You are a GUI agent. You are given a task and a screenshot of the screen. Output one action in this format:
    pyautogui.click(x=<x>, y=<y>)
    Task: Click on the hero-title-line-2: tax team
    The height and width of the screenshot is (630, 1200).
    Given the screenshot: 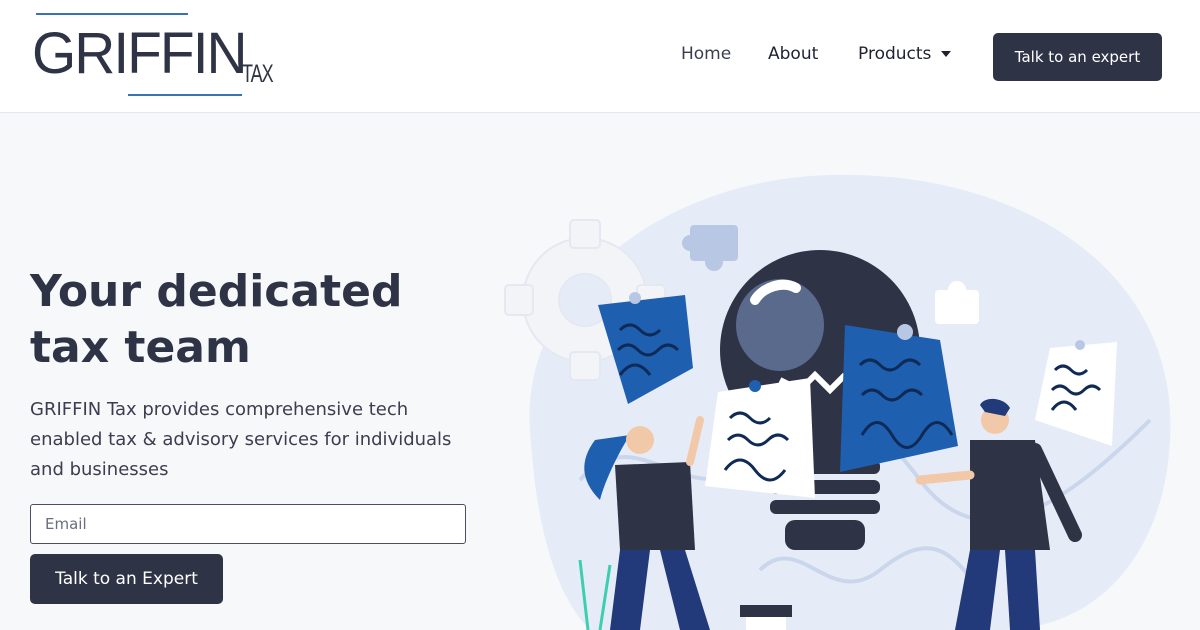 What is the action you would take?
    pyautogui.click(x=140, y=347)
    